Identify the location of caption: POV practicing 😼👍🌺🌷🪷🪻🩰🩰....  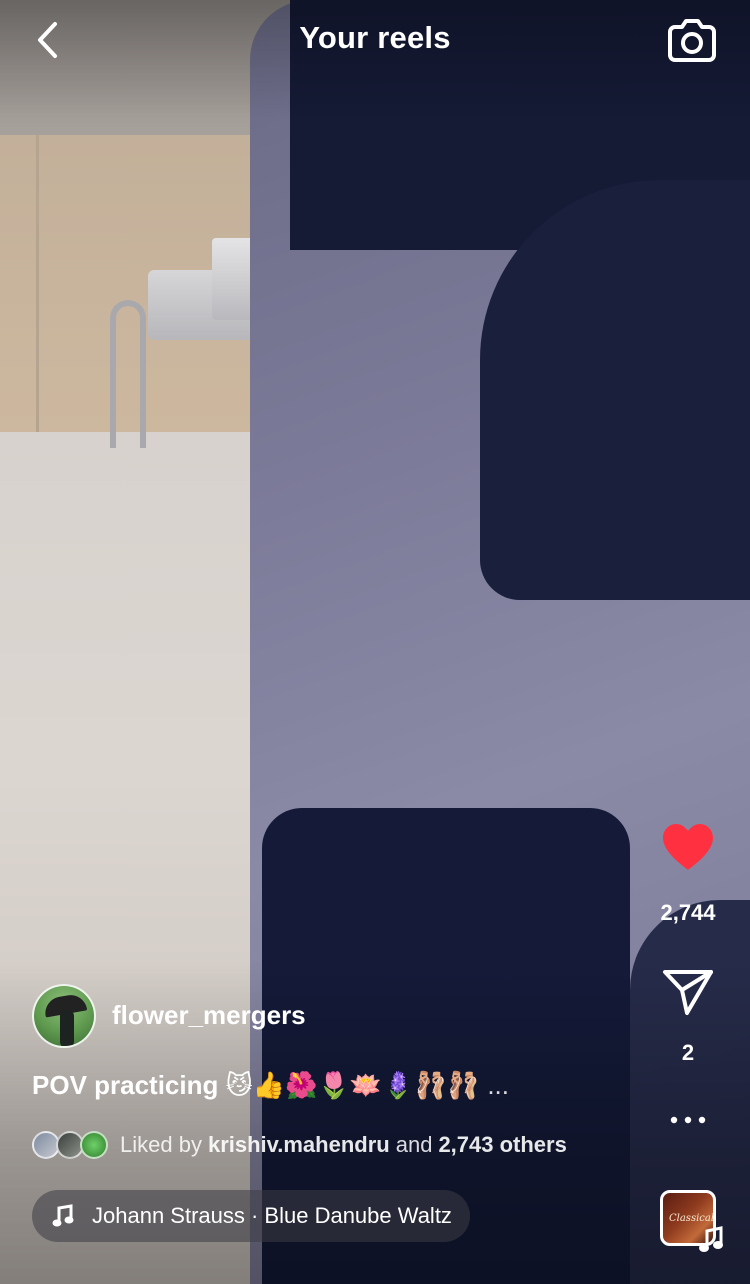
(332, 1085).